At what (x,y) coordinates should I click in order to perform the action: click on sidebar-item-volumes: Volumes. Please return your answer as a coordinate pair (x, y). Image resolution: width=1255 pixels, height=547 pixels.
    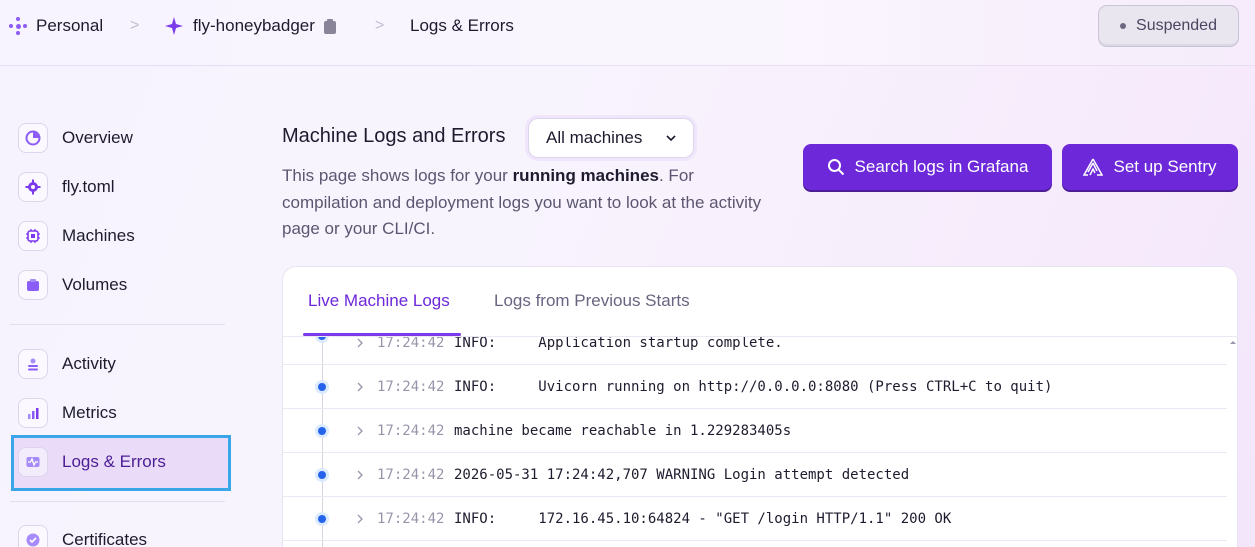
    Looking at the image, I should click on (123, 285).